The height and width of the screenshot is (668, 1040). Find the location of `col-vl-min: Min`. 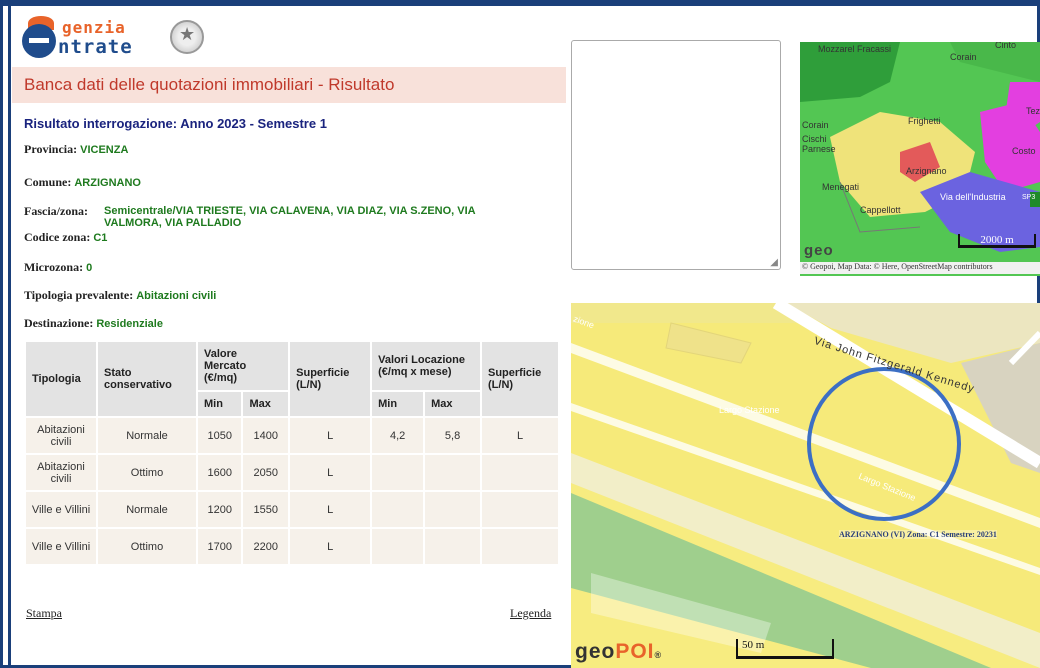

col-vl-min: Min is located at coordinates (398, 404).